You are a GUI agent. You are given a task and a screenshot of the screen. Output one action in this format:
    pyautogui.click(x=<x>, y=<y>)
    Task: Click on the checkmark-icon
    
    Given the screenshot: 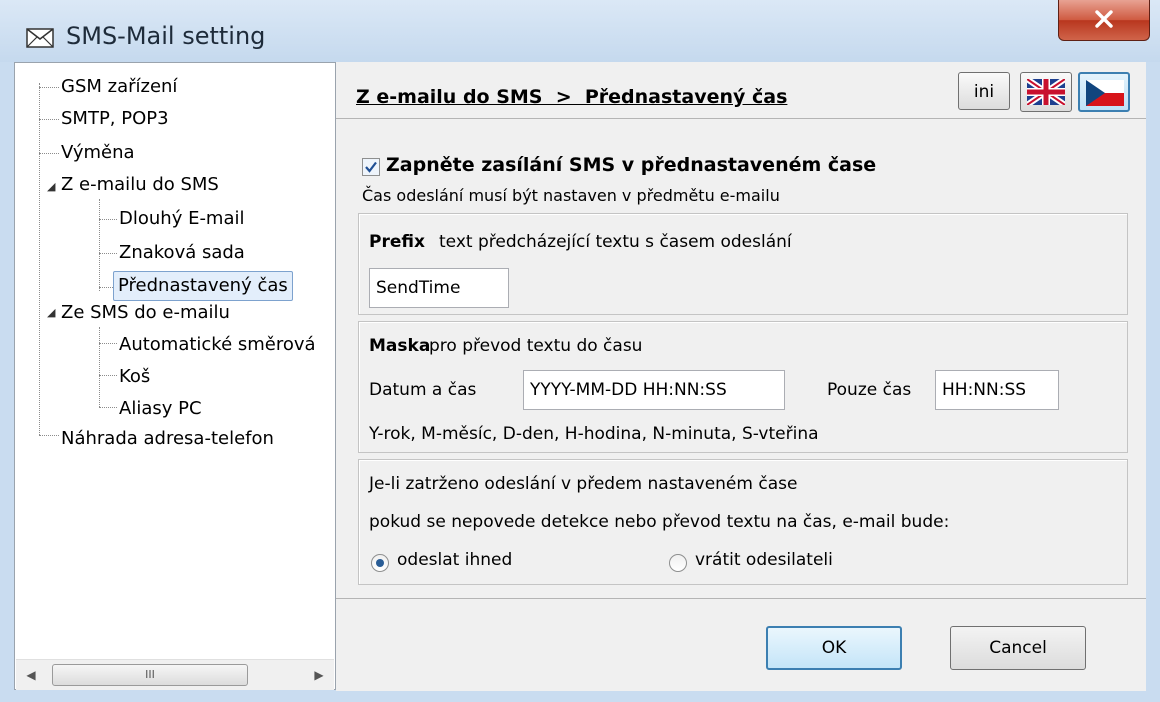 What is the action you would take?
    pyautogui.click(x=371, y=167)
    